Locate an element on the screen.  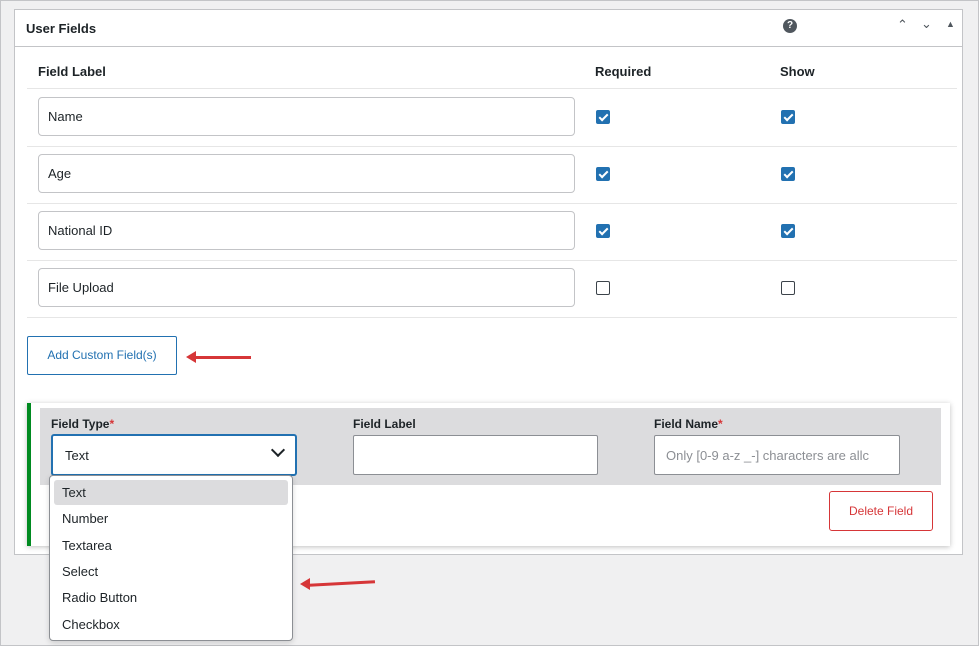
column-header-show: Show is located at coordinates (797, 71).